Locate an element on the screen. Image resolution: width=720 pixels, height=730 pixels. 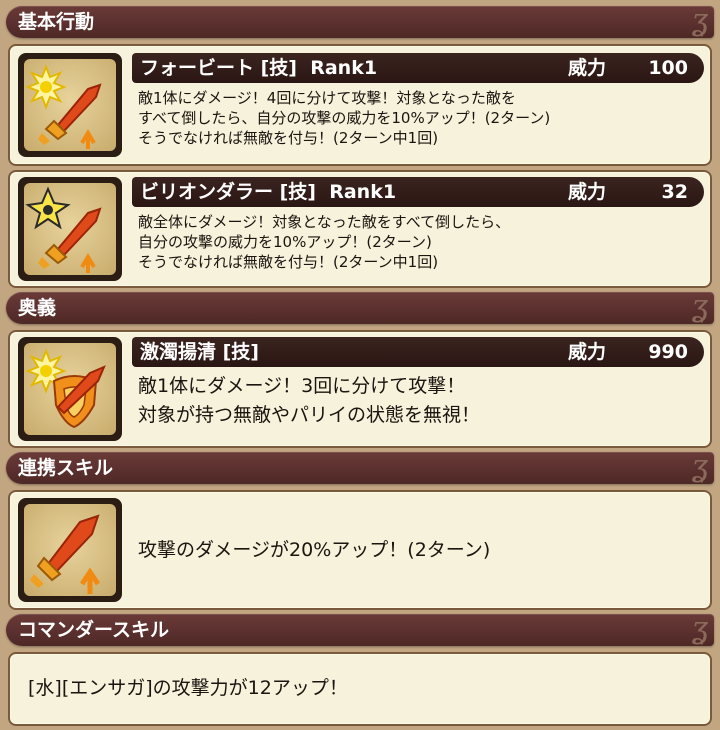
skill-title-bar: フォービート [技] Rank1 威力 100 is located at coordinates (418, 68).